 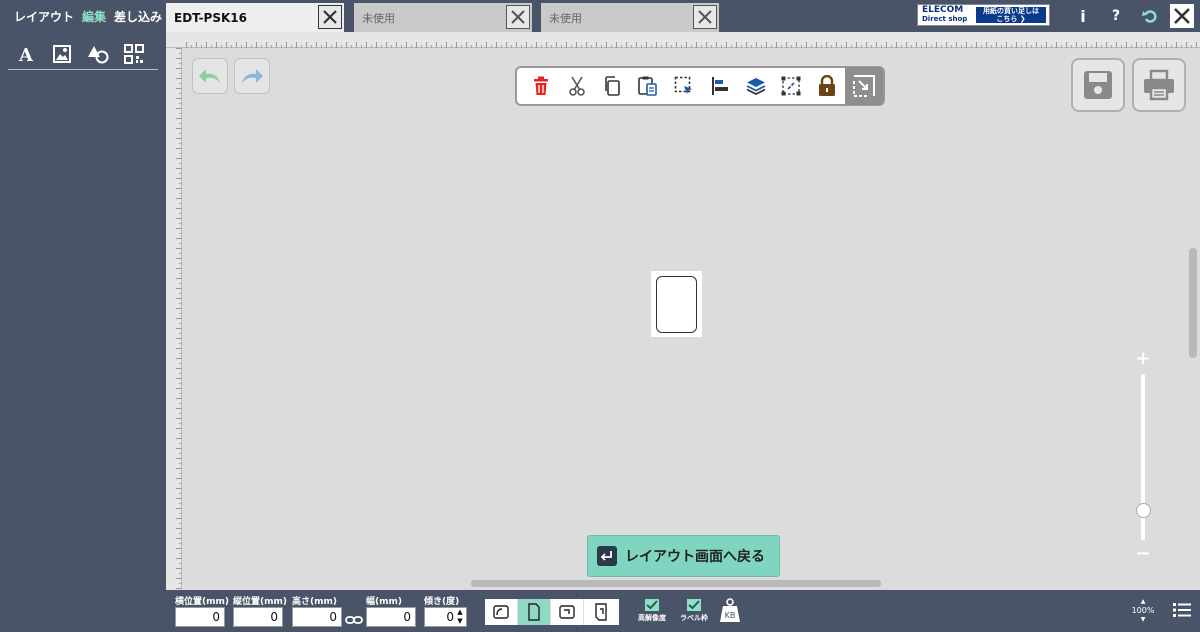 I want to click on zoom-slider-thumb, so click(x=1143, y=510).